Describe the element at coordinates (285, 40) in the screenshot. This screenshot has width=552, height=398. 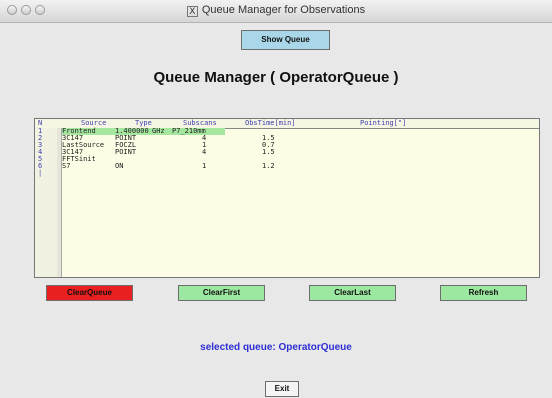
I see `show-queue-button: Show Queue` at that location.